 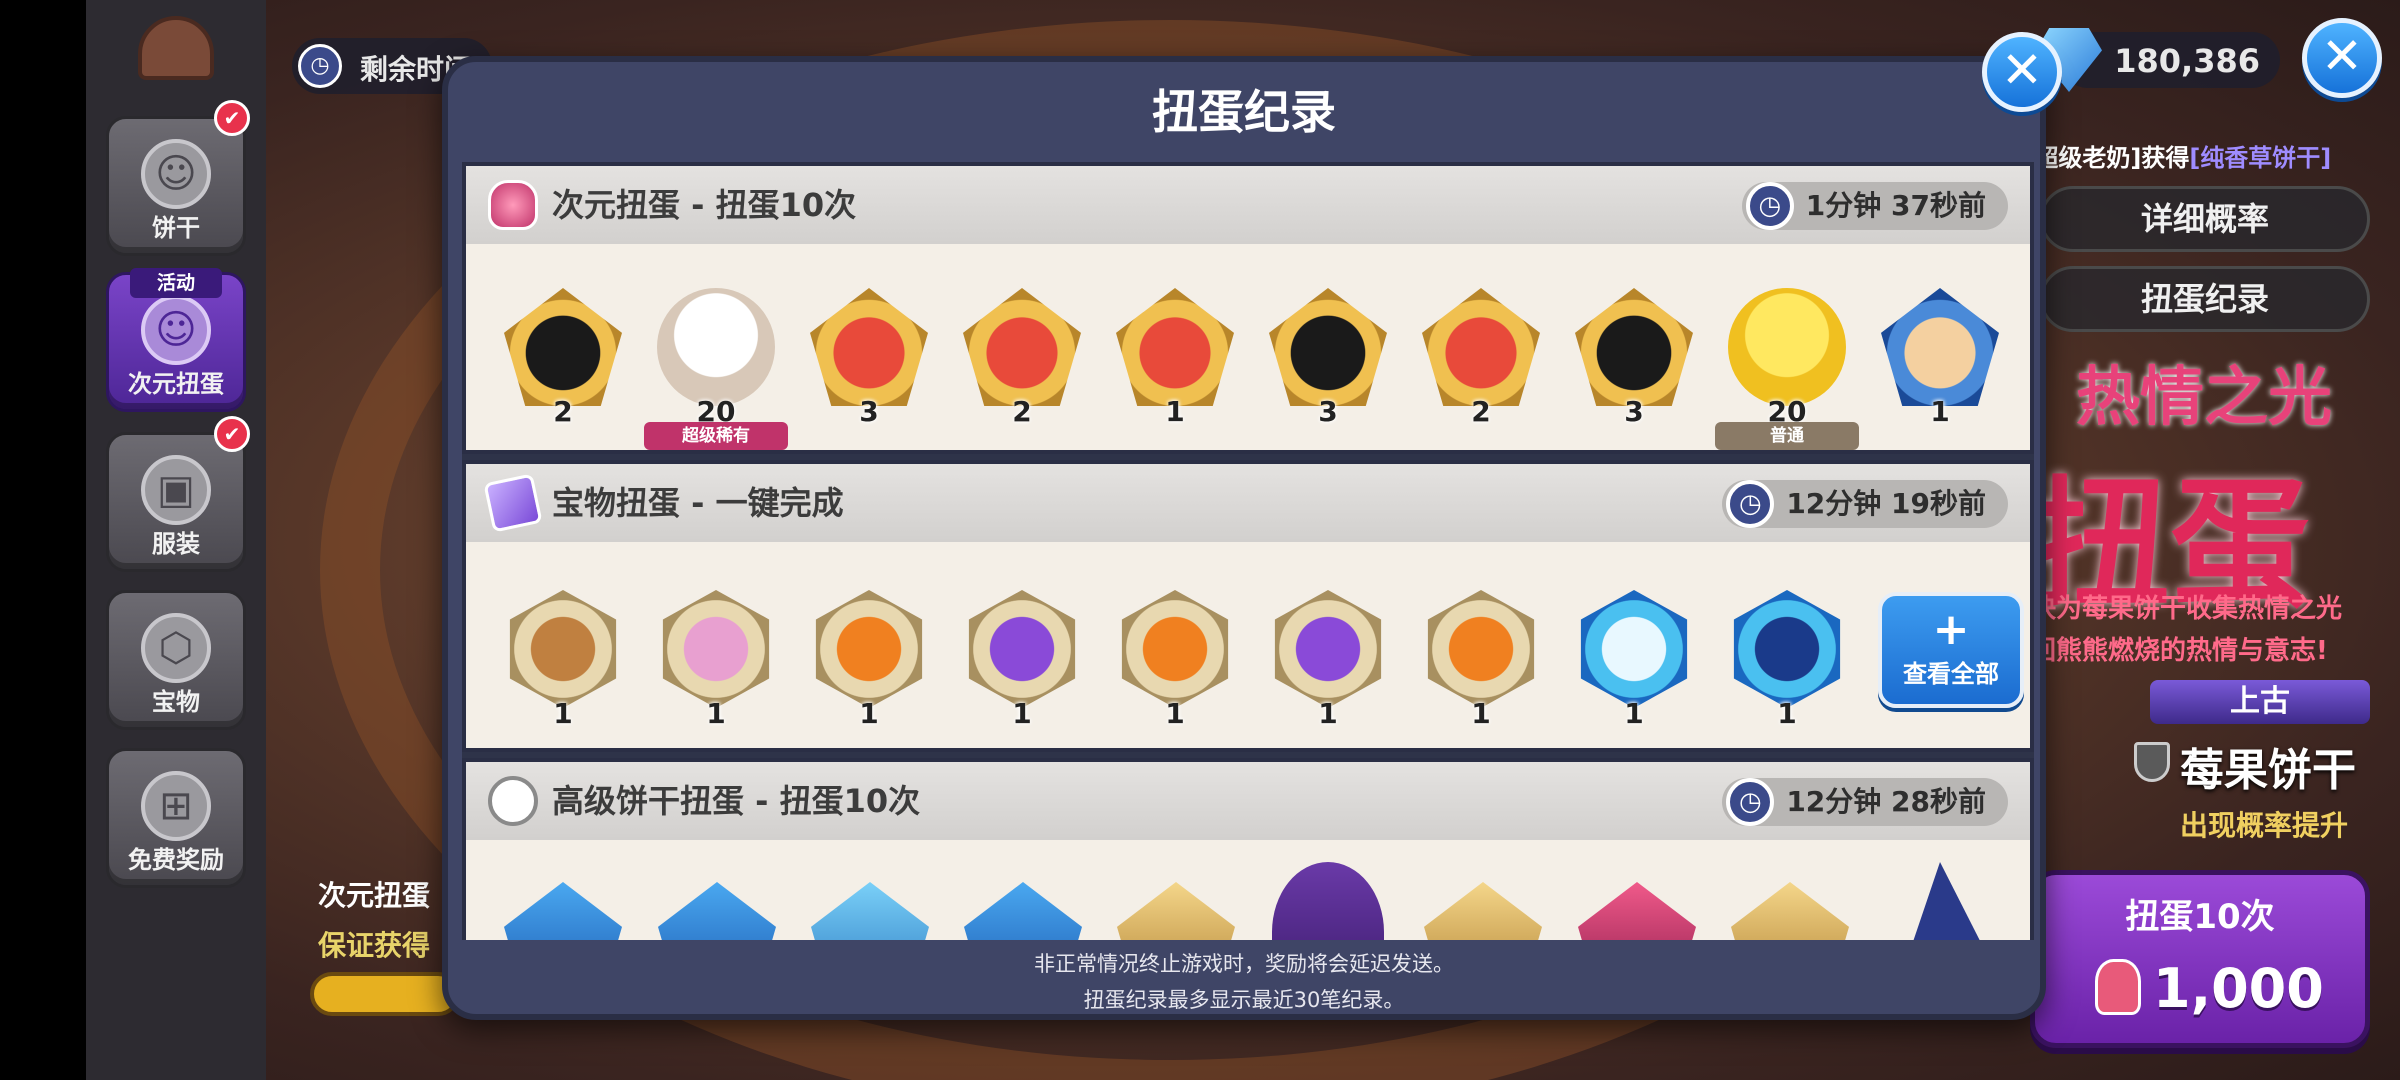 I want to click on treasure-ticket-icon, so click(x=513, y=503).